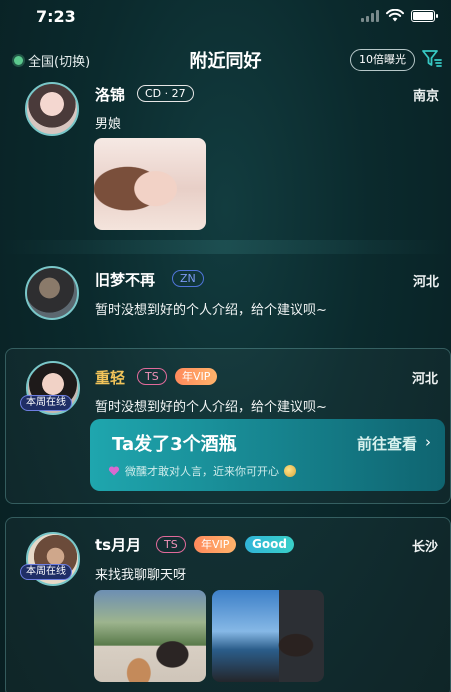  I want to click on wifi-icon, so click(395, 15).